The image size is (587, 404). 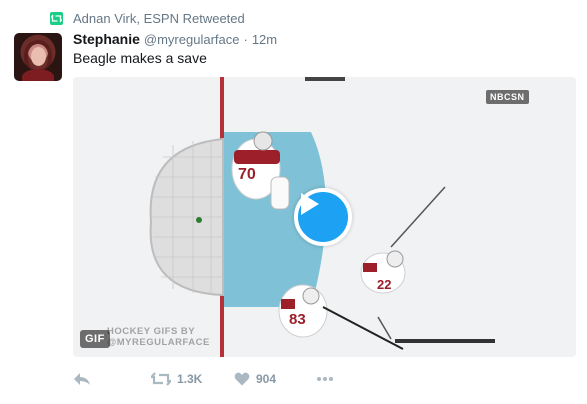 I want to click on tweet-text: Beagle makes a save, so click(x=140, y=58).